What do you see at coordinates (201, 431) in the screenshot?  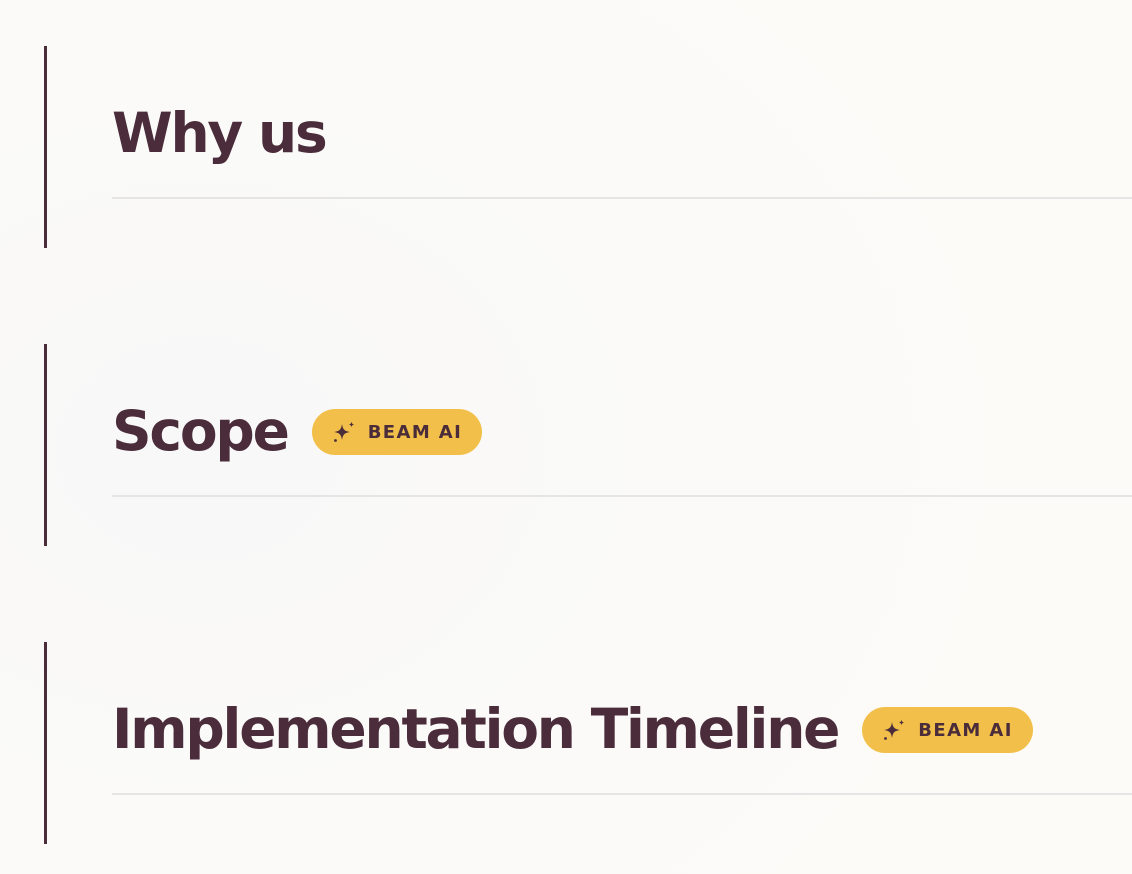 I see `section-title: Scope` at bounding box center [201, 431].